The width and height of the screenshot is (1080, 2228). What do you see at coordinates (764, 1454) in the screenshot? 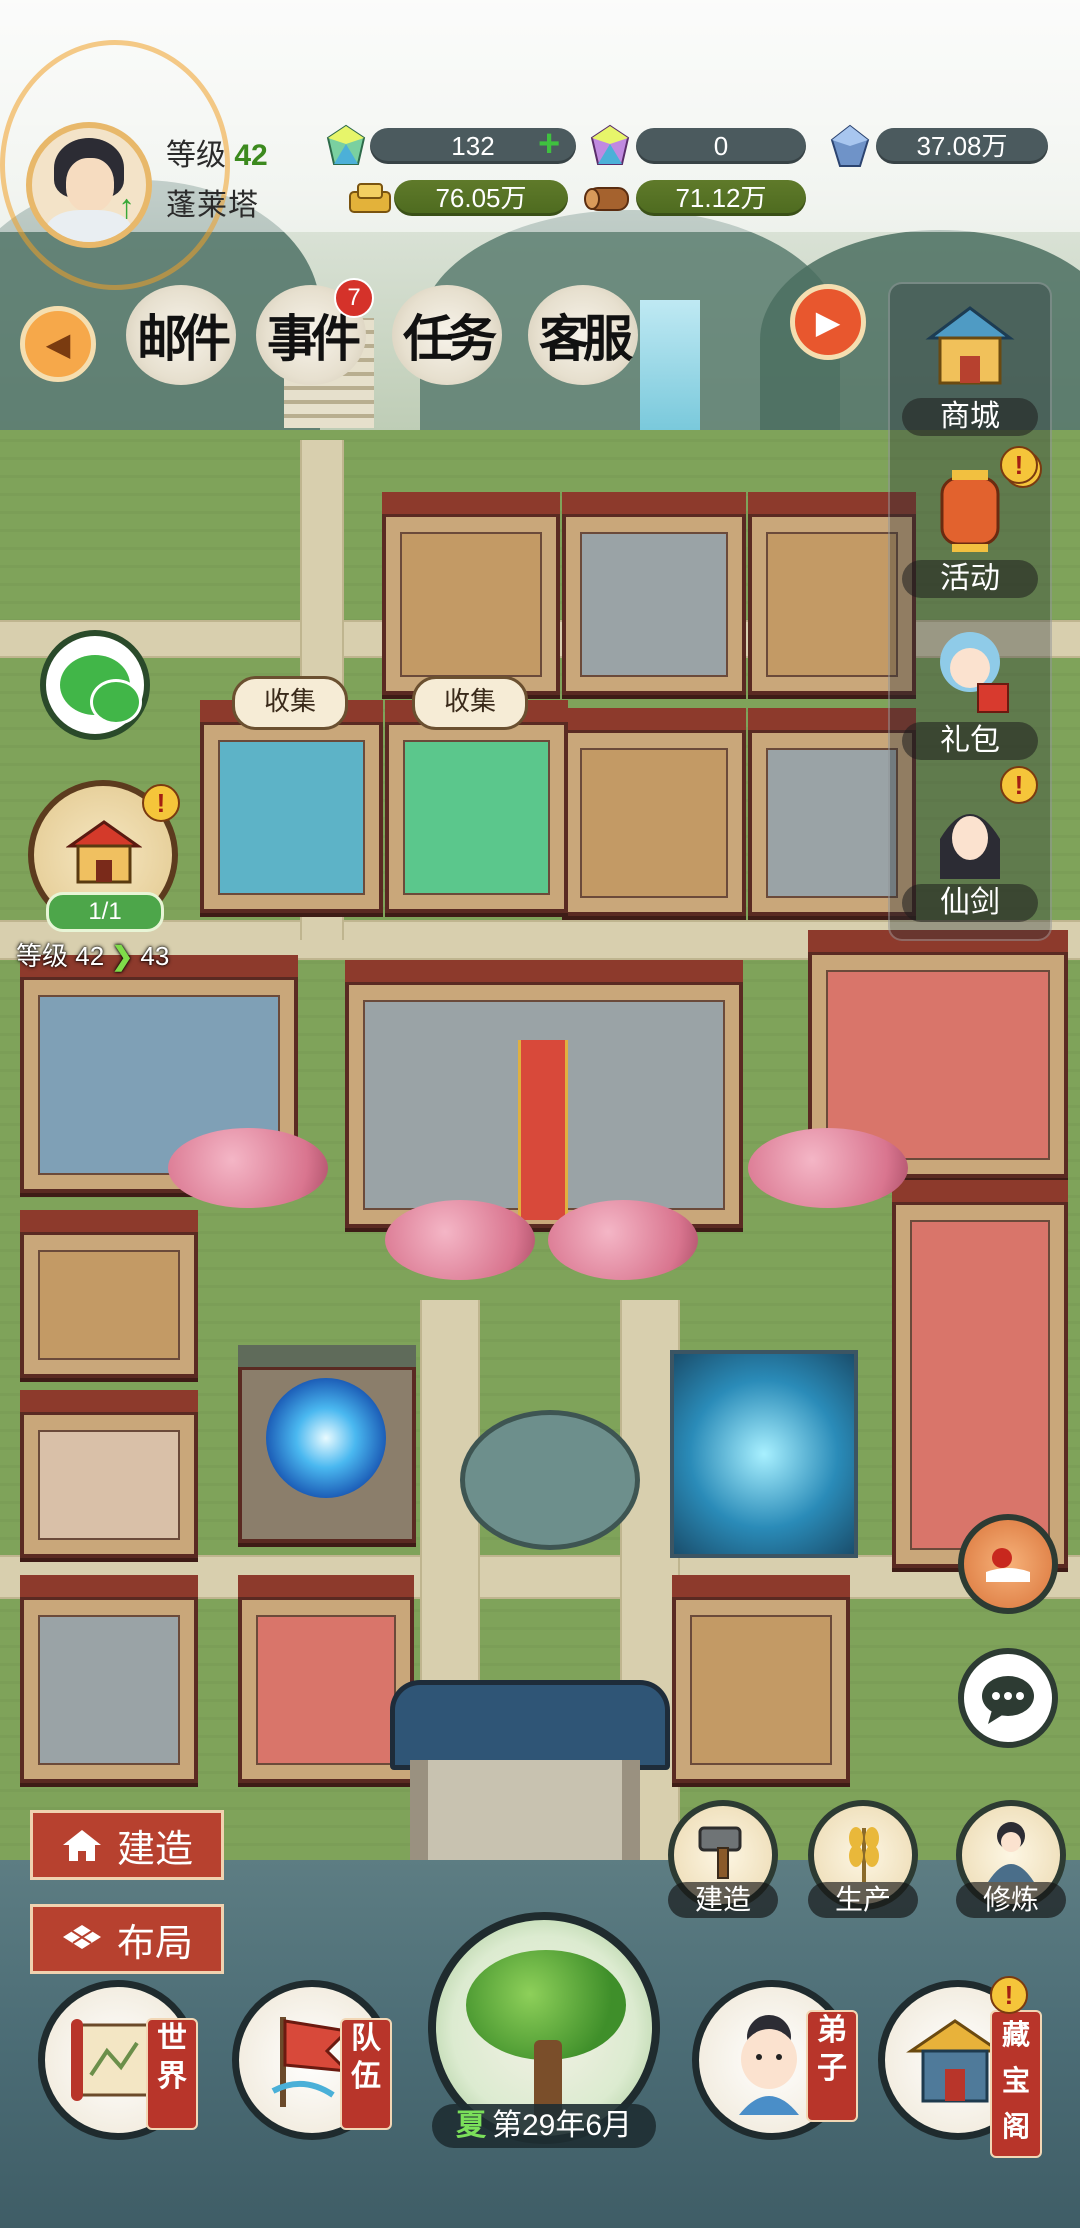
I see `building-spirit-pool` at bounding box center [764, 1454].